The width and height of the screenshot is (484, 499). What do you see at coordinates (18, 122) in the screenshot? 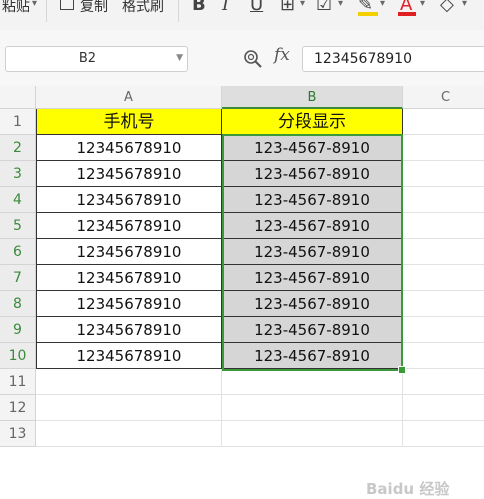
I see `row-header-1: 1` at bounding box center [18, 122].